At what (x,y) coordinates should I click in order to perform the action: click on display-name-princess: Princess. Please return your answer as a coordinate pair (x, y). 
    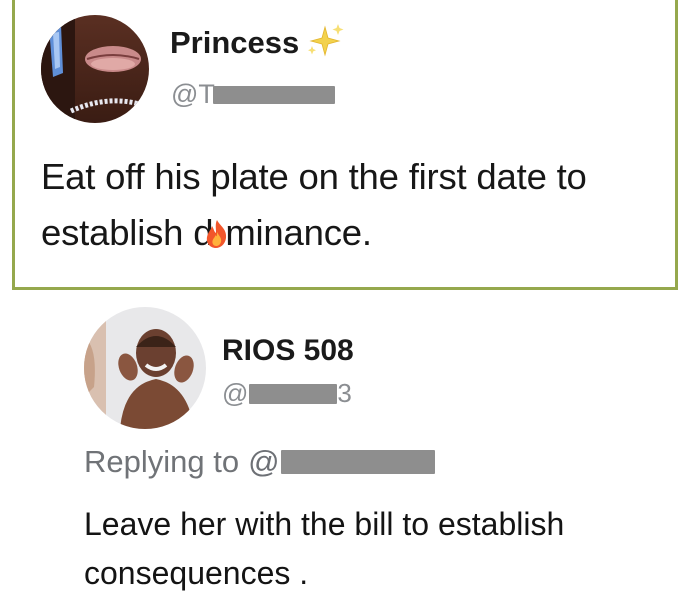
    Looking at the image, I should click on (257, 42).